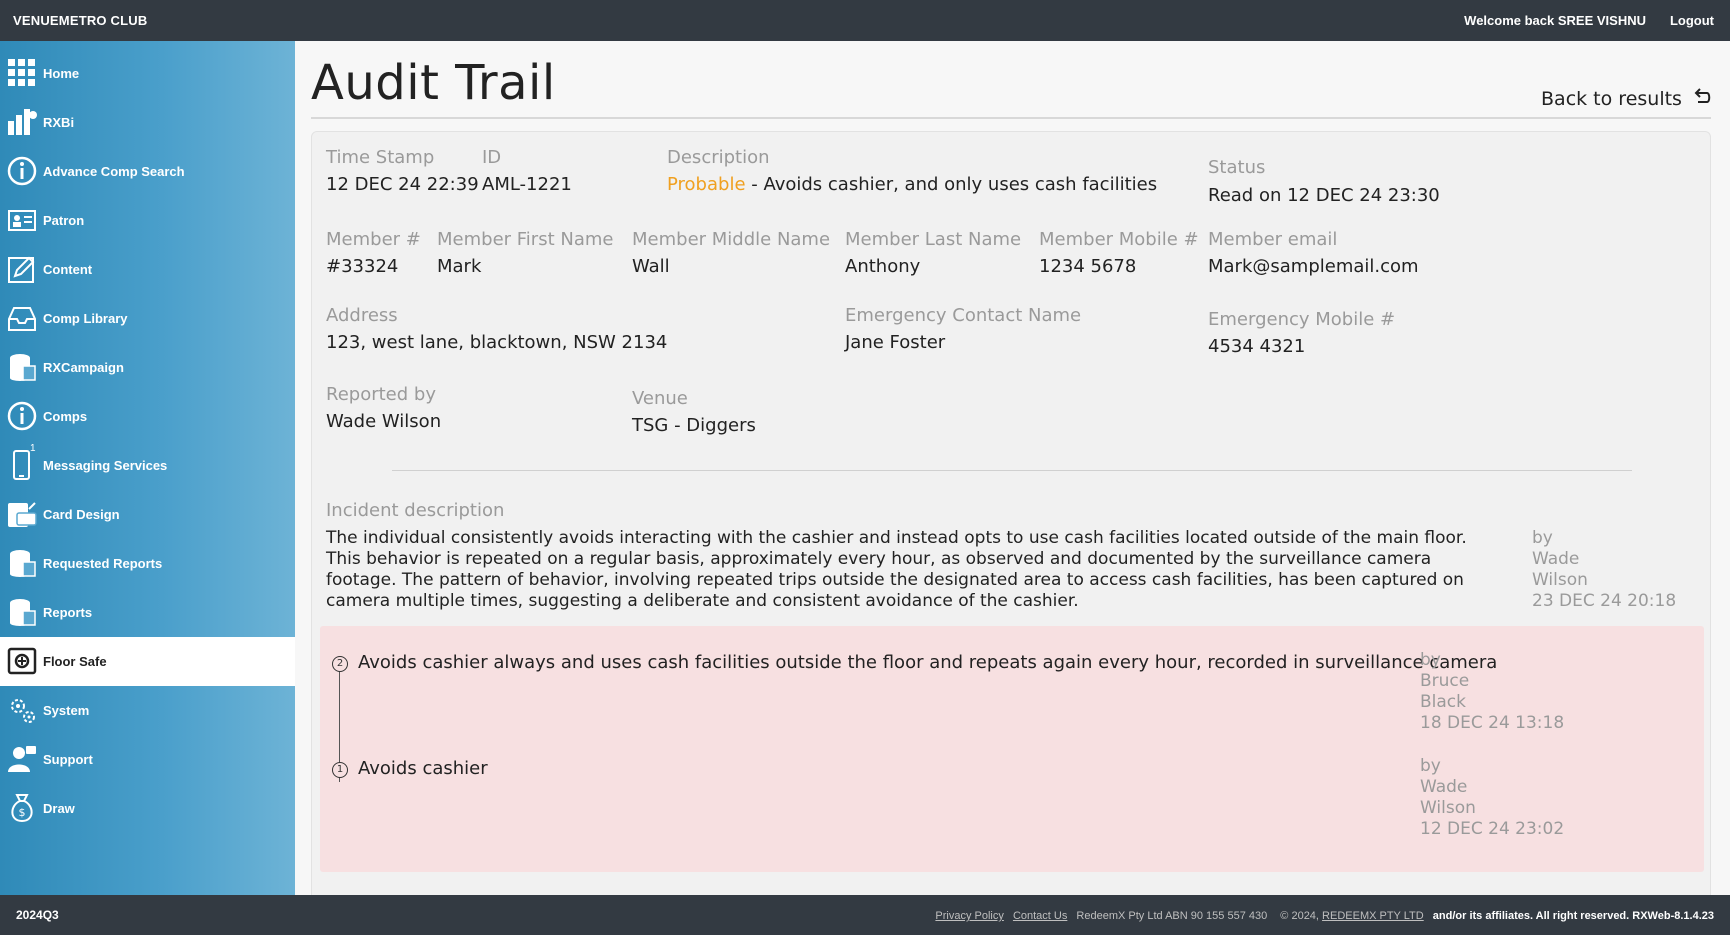 Image resolution: width=1730 pixels, height=935 pixels. Describe the element at coordinates (83, 367) in the screenshot. I see `sidebar-item-label: RXCampaign` at that location.